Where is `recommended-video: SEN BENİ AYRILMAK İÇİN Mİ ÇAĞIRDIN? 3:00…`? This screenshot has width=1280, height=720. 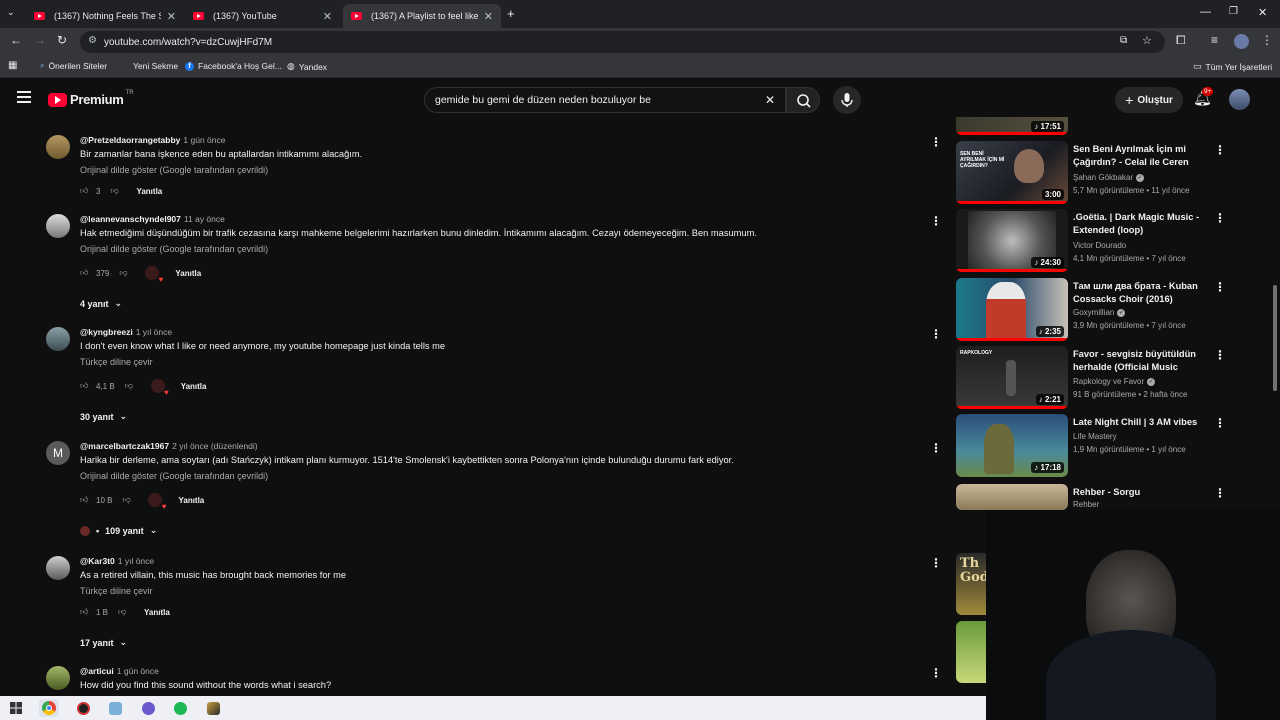
recommended-video: SEN BENİ AYRILMAK İÇİN Mİ ÇAĞIRDIN? 3:00… is located at coordinates (1091, 173).